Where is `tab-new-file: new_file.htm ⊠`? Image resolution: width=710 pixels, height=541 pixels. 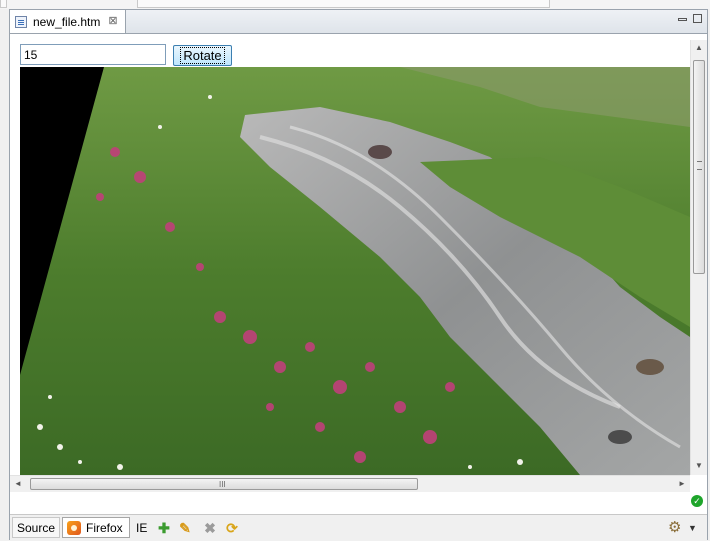
tab-new-file: new_file.htm ⊠ is located at coordinates (68, 21).